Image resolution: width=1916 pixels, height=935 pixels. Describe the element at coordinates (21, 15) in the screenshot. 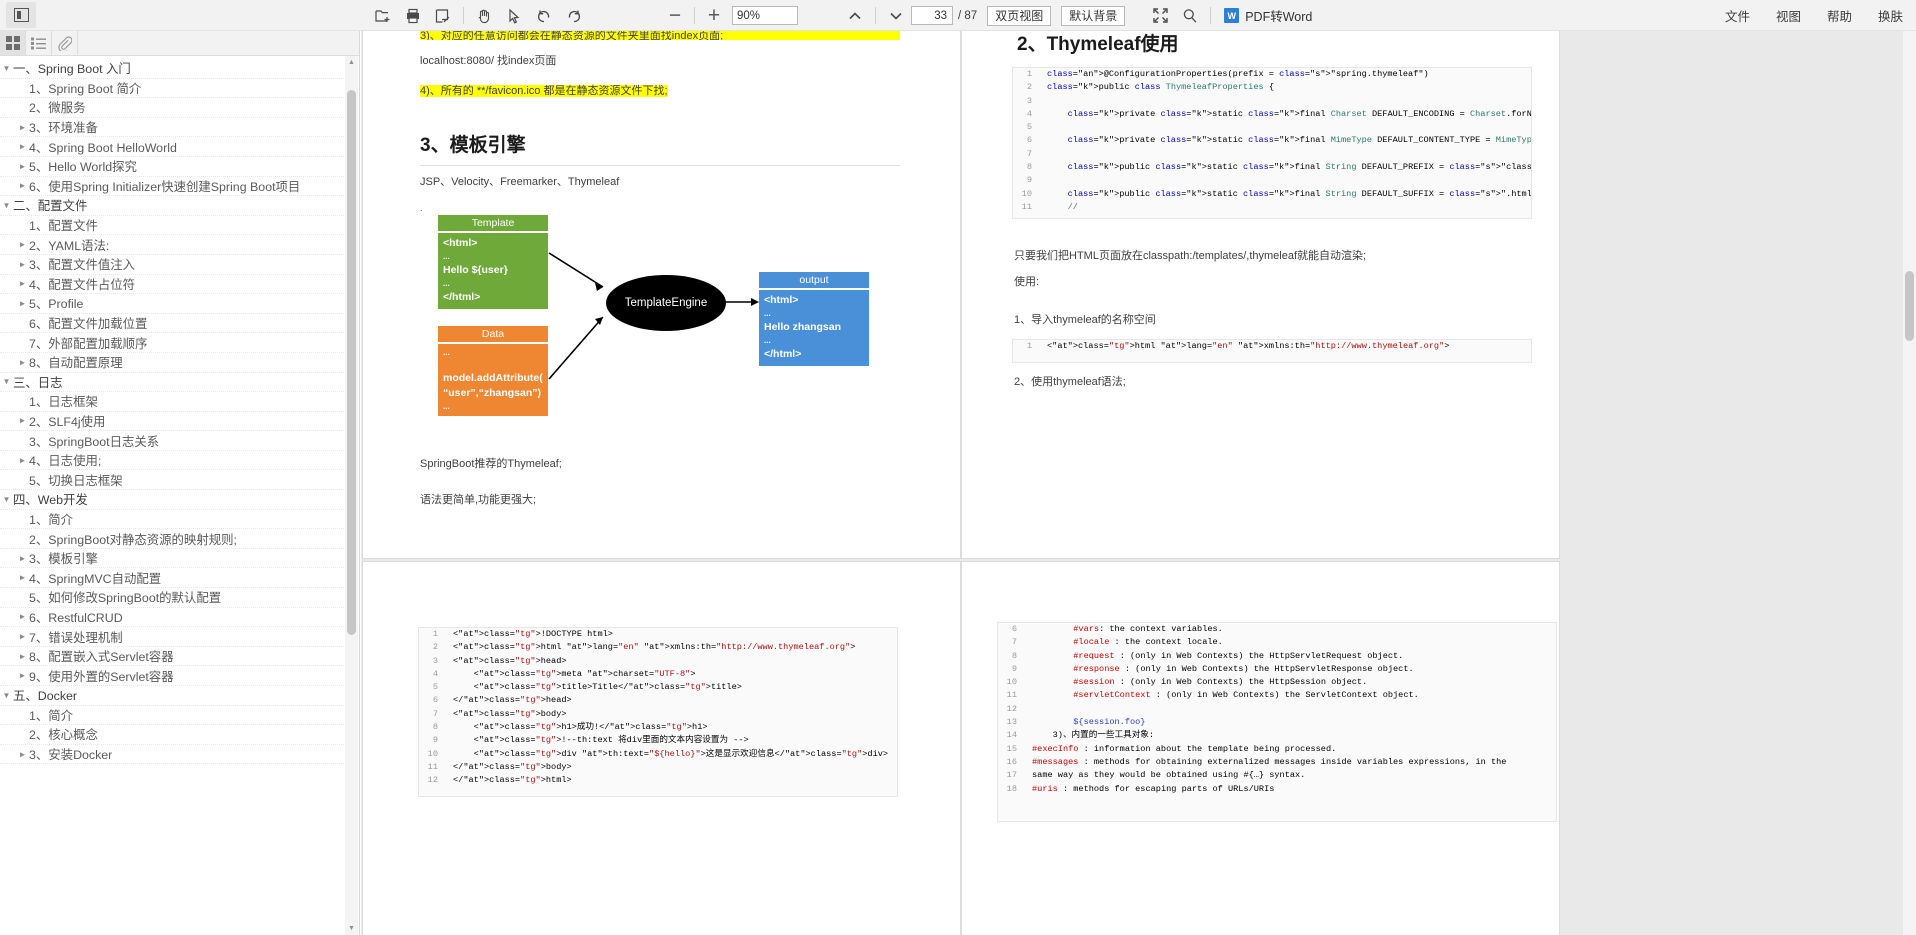

I see `toggle-sidebar-button` at that location.